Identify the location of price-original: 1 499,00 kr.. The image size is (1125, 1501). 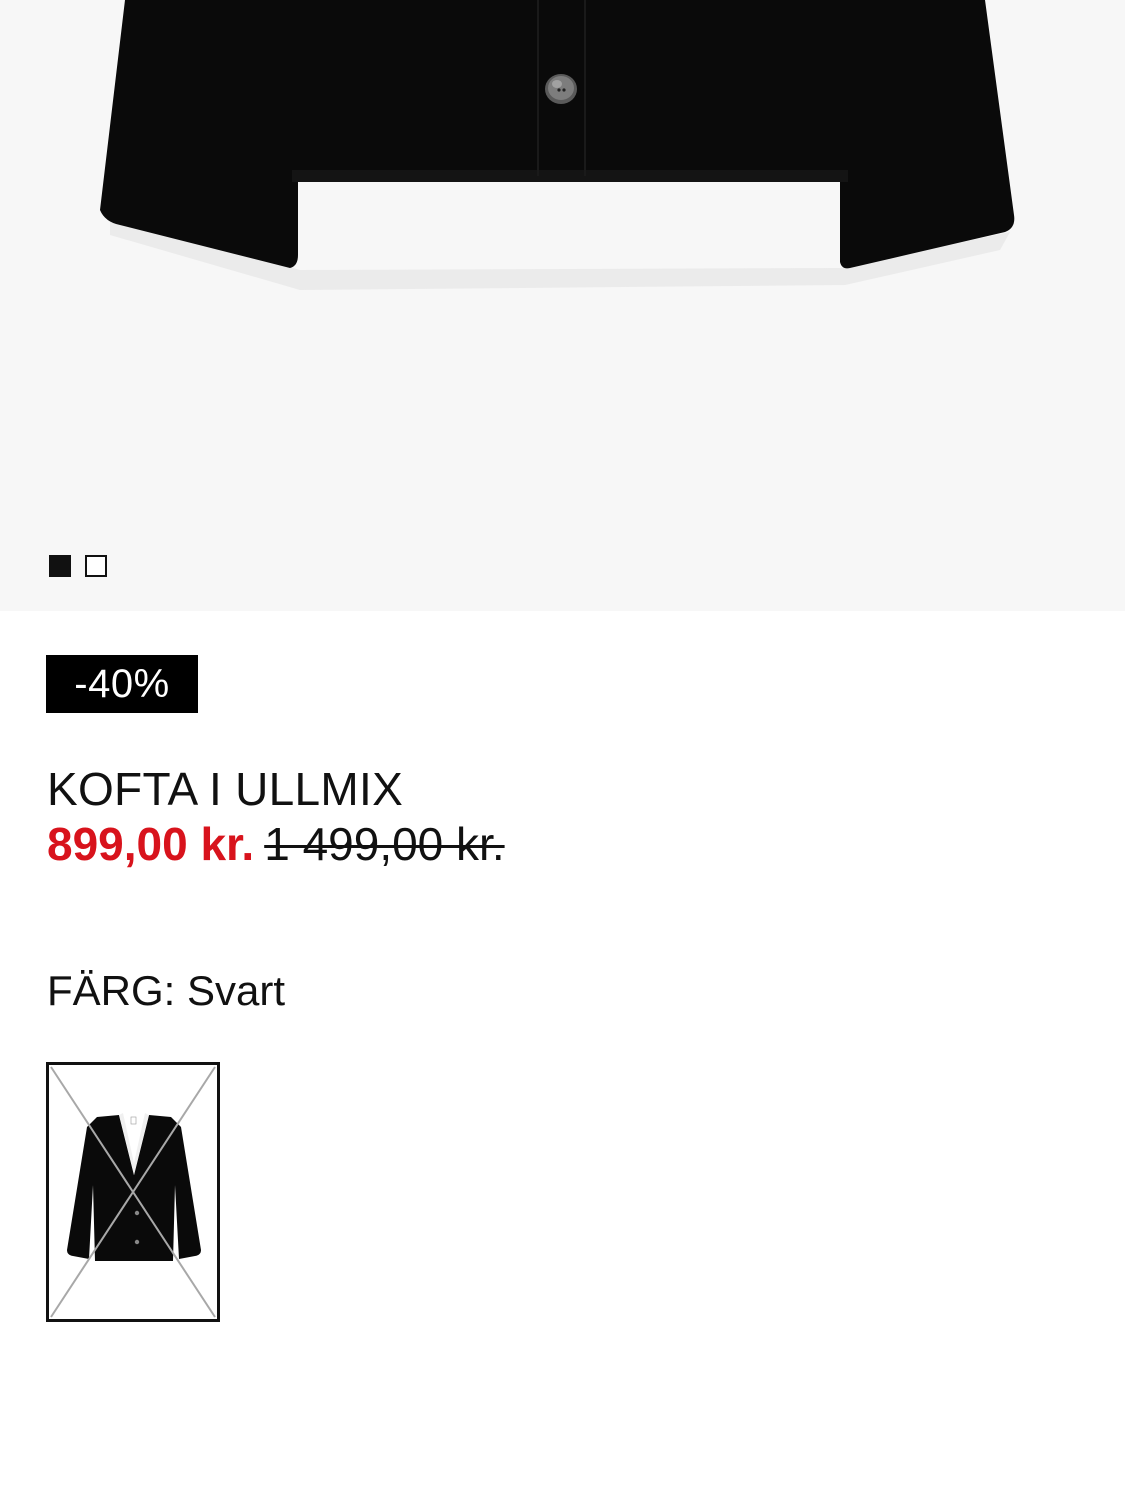
(384, 844).